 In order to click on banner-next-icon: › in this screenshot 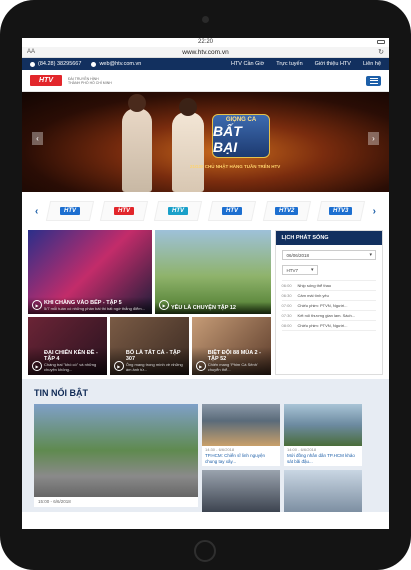, I will do `click(373, 138)`.